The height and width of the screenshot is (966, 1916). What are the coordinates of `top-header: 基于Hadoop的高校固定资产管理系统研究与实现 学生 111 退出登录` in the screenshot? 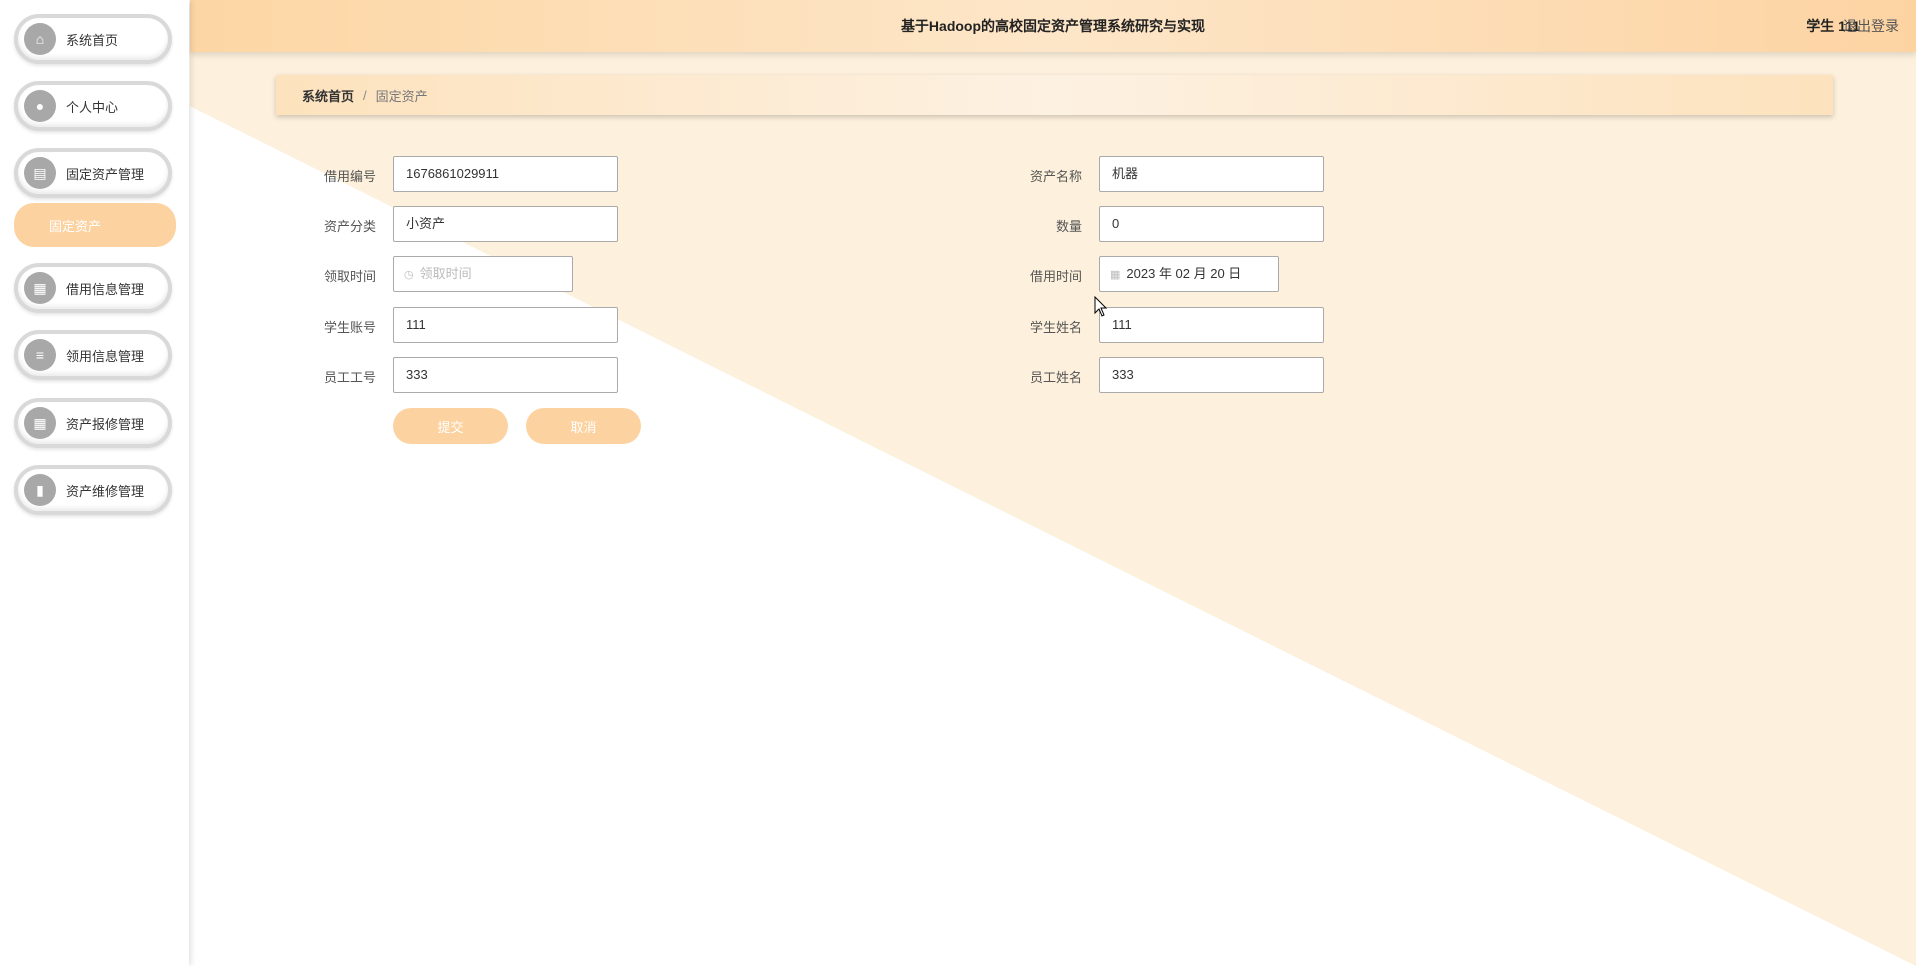 It's located at (1053, 26).